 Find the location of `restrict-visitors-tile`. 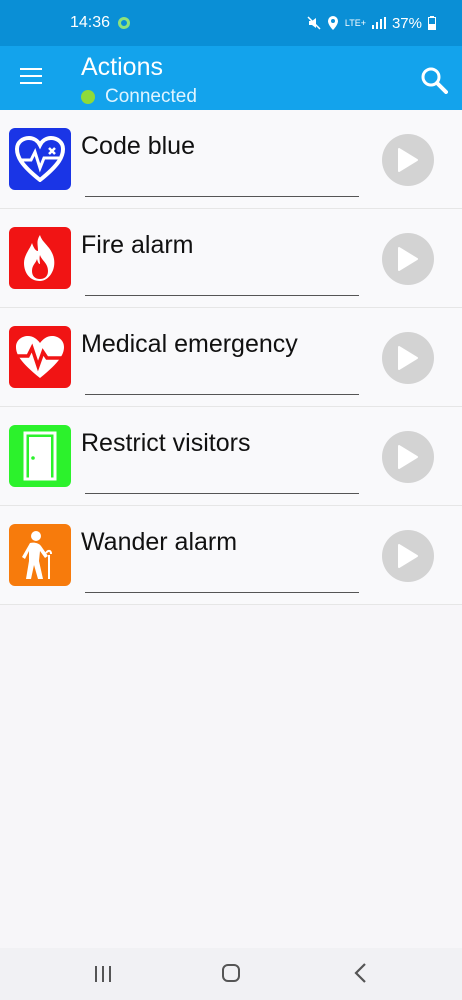

restrict-visitors-tile is located at coordinates (40, 456).